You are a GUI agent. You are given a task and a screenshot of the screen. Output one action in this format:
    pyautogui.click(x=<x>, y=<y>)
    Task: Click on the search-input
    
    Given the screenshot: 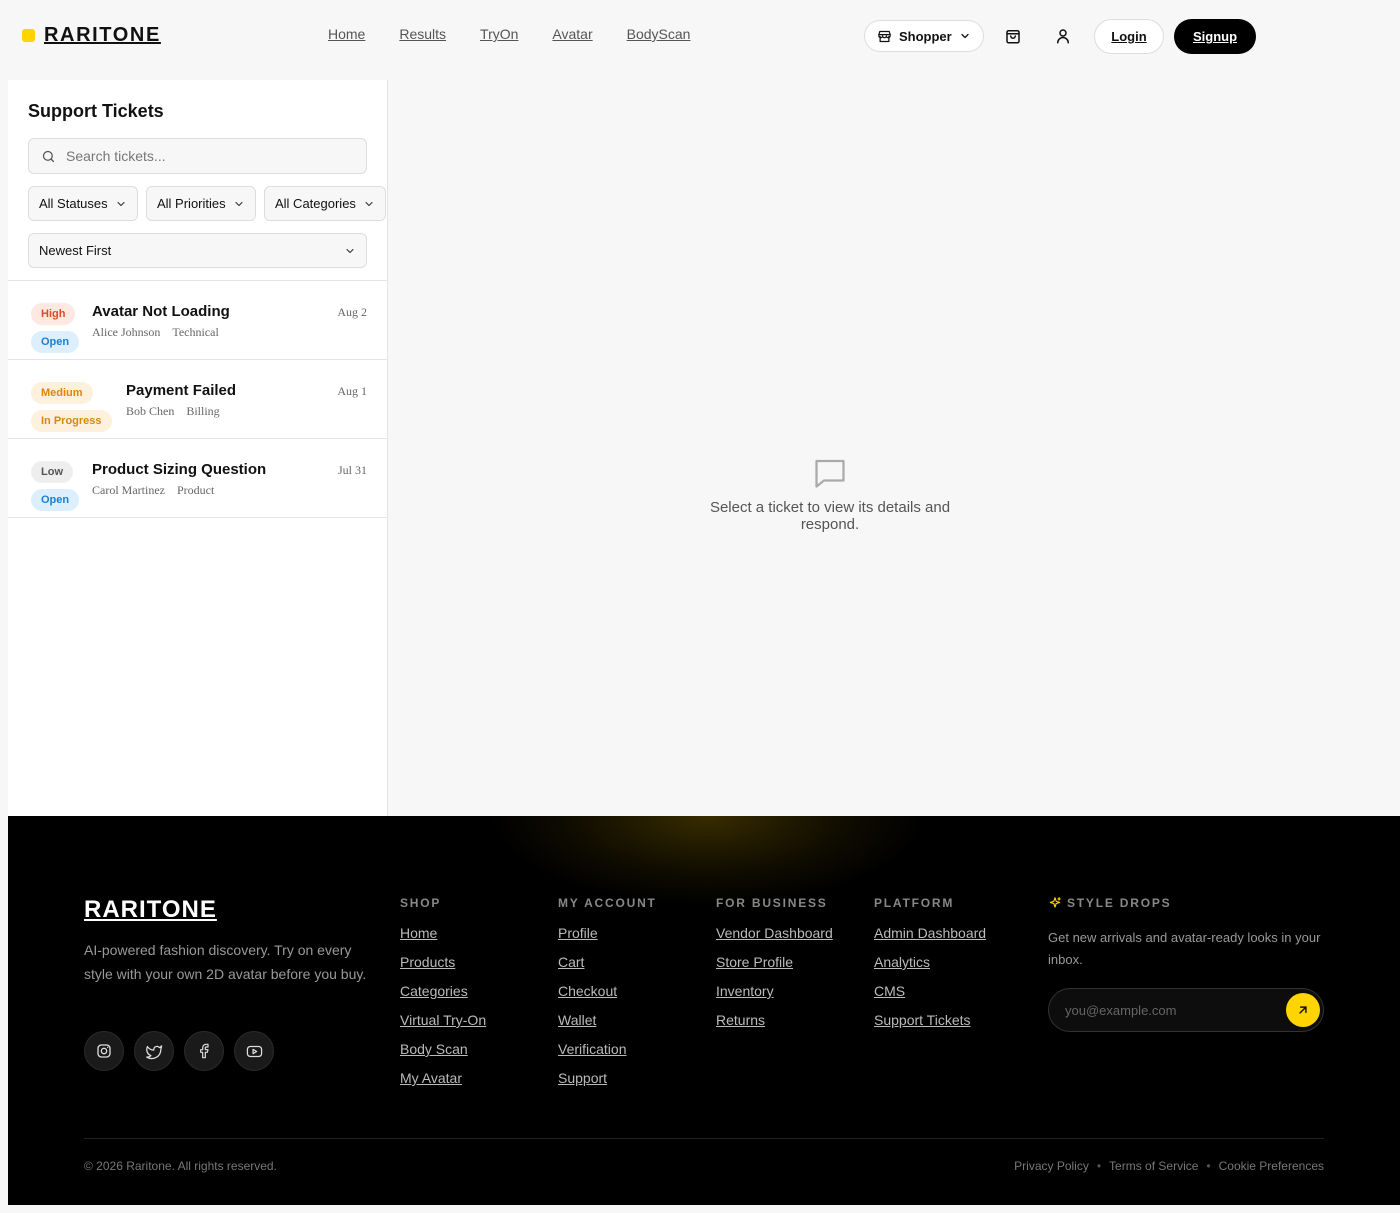 What is the action you would take?
    pyautogui.click(x=206, y=156)
    